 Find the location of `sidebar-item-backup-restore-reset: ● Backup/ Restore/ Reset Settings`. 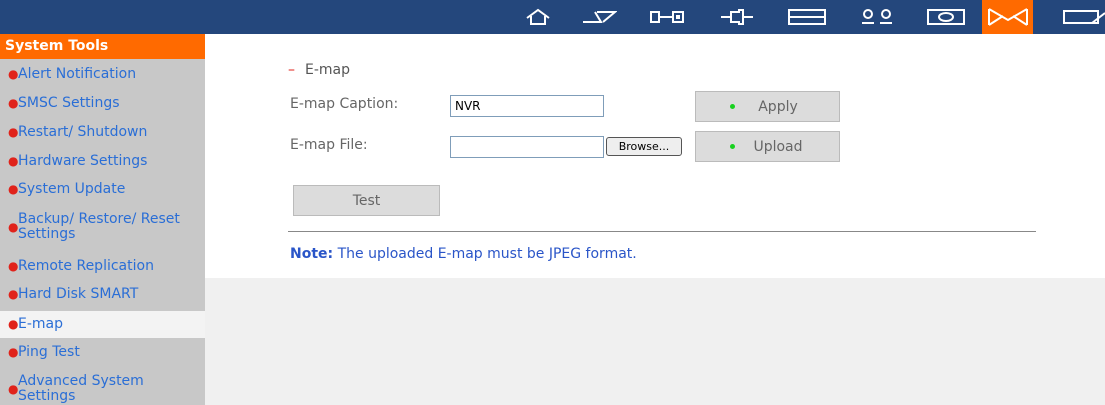

sidebar-item-backup-restore-reset: ● Backup/ Restore/ Reset Settings is located at coordinates (102, 227).